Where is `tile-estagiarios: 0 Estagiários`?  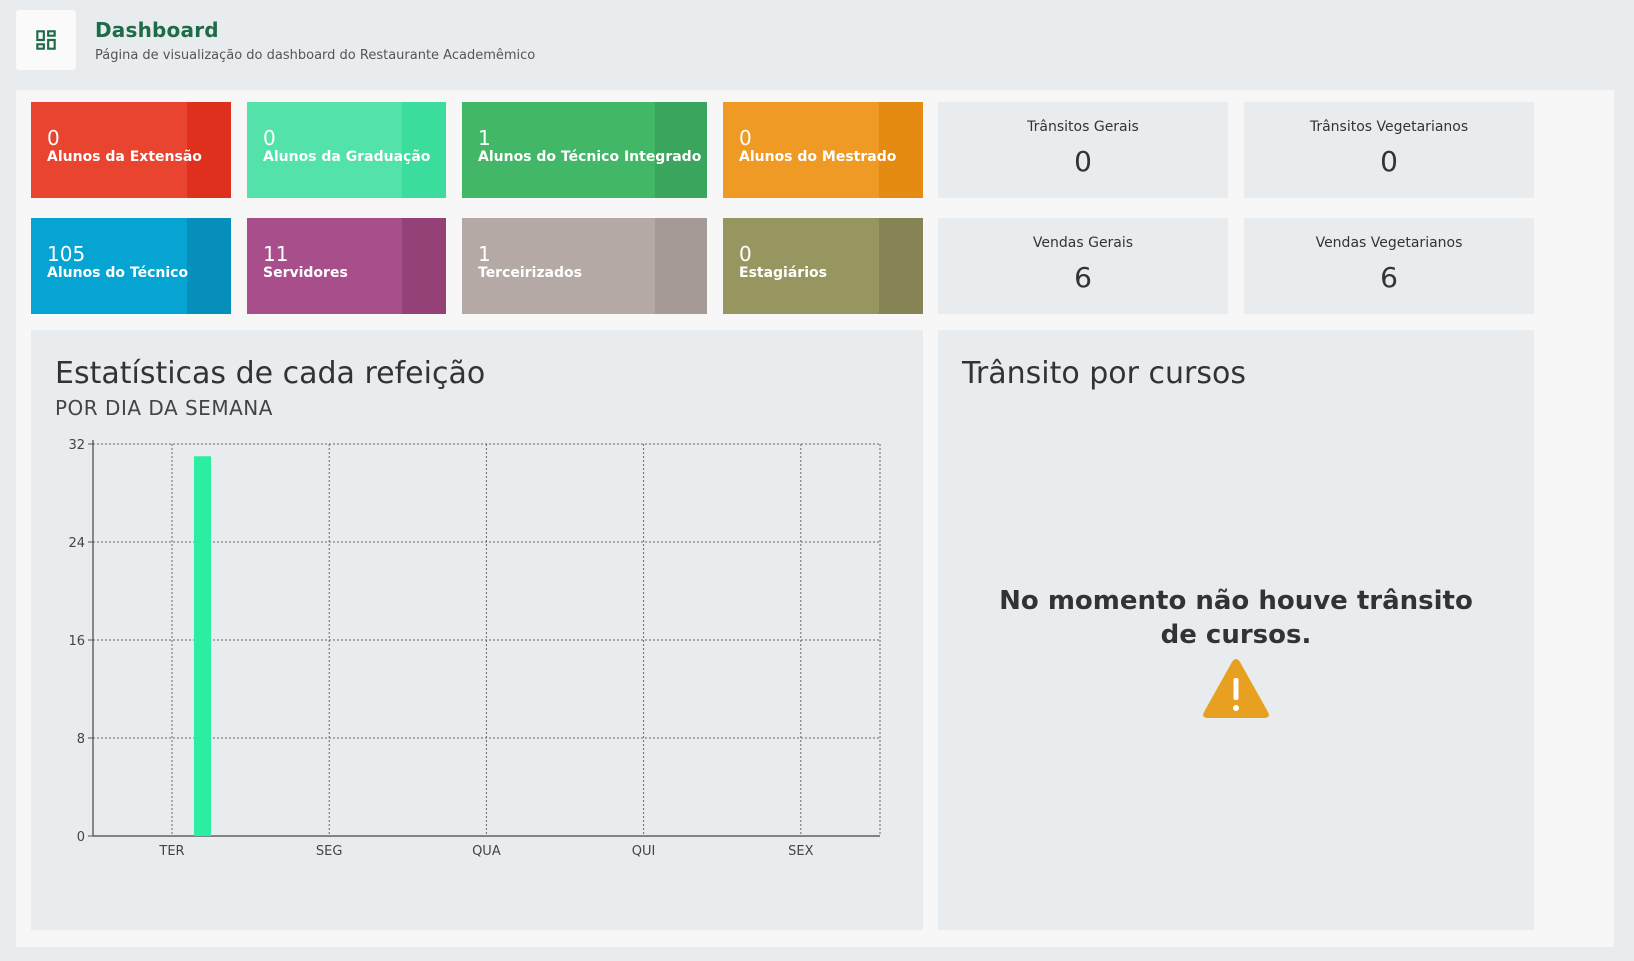
tile-estagiarios: 0 Estagiários is located at coordinates (823, 266).